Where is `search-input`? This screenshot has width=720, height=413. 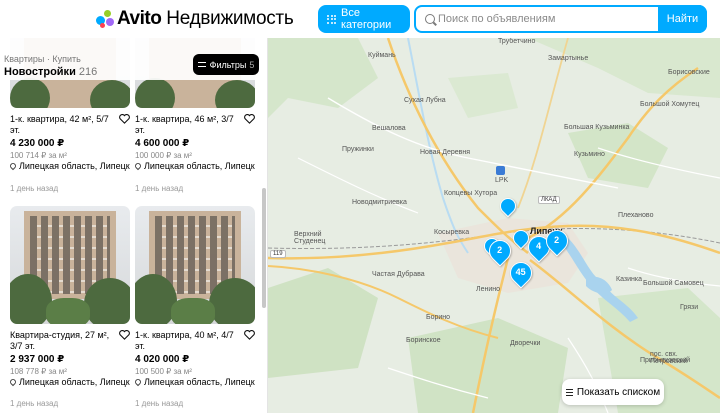 search-input is located at coordinates (548, 19).